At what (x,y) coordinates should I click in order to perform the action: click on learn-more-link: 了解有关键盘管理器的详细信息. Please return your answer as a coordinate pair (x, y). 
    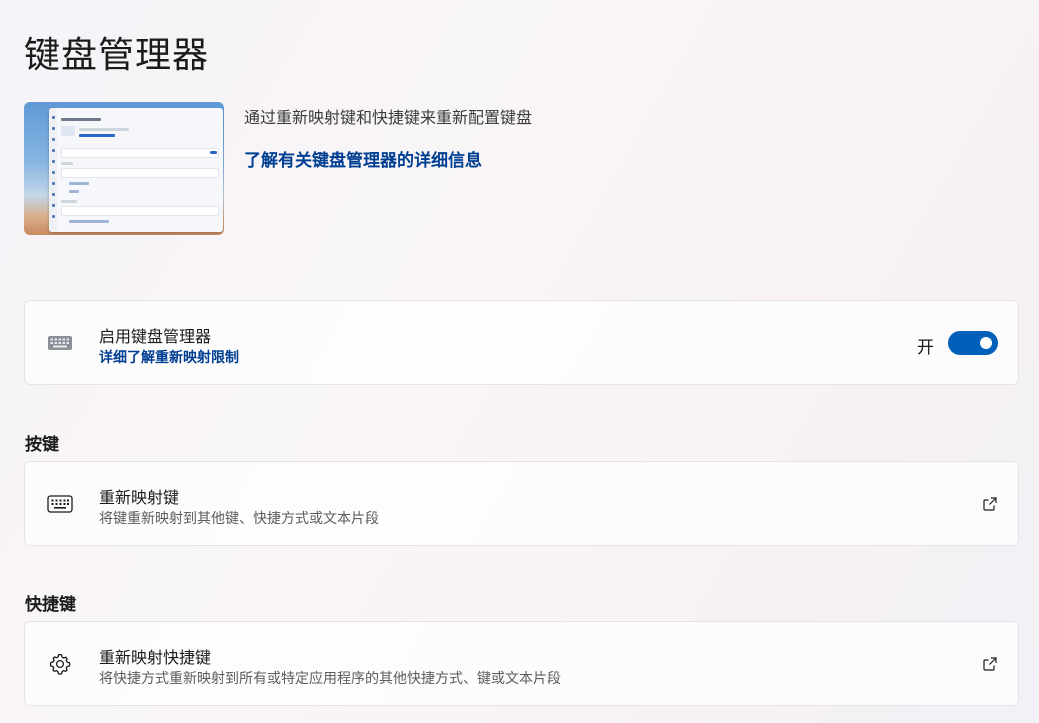
    Looking at the image, I should click on (363, 158).